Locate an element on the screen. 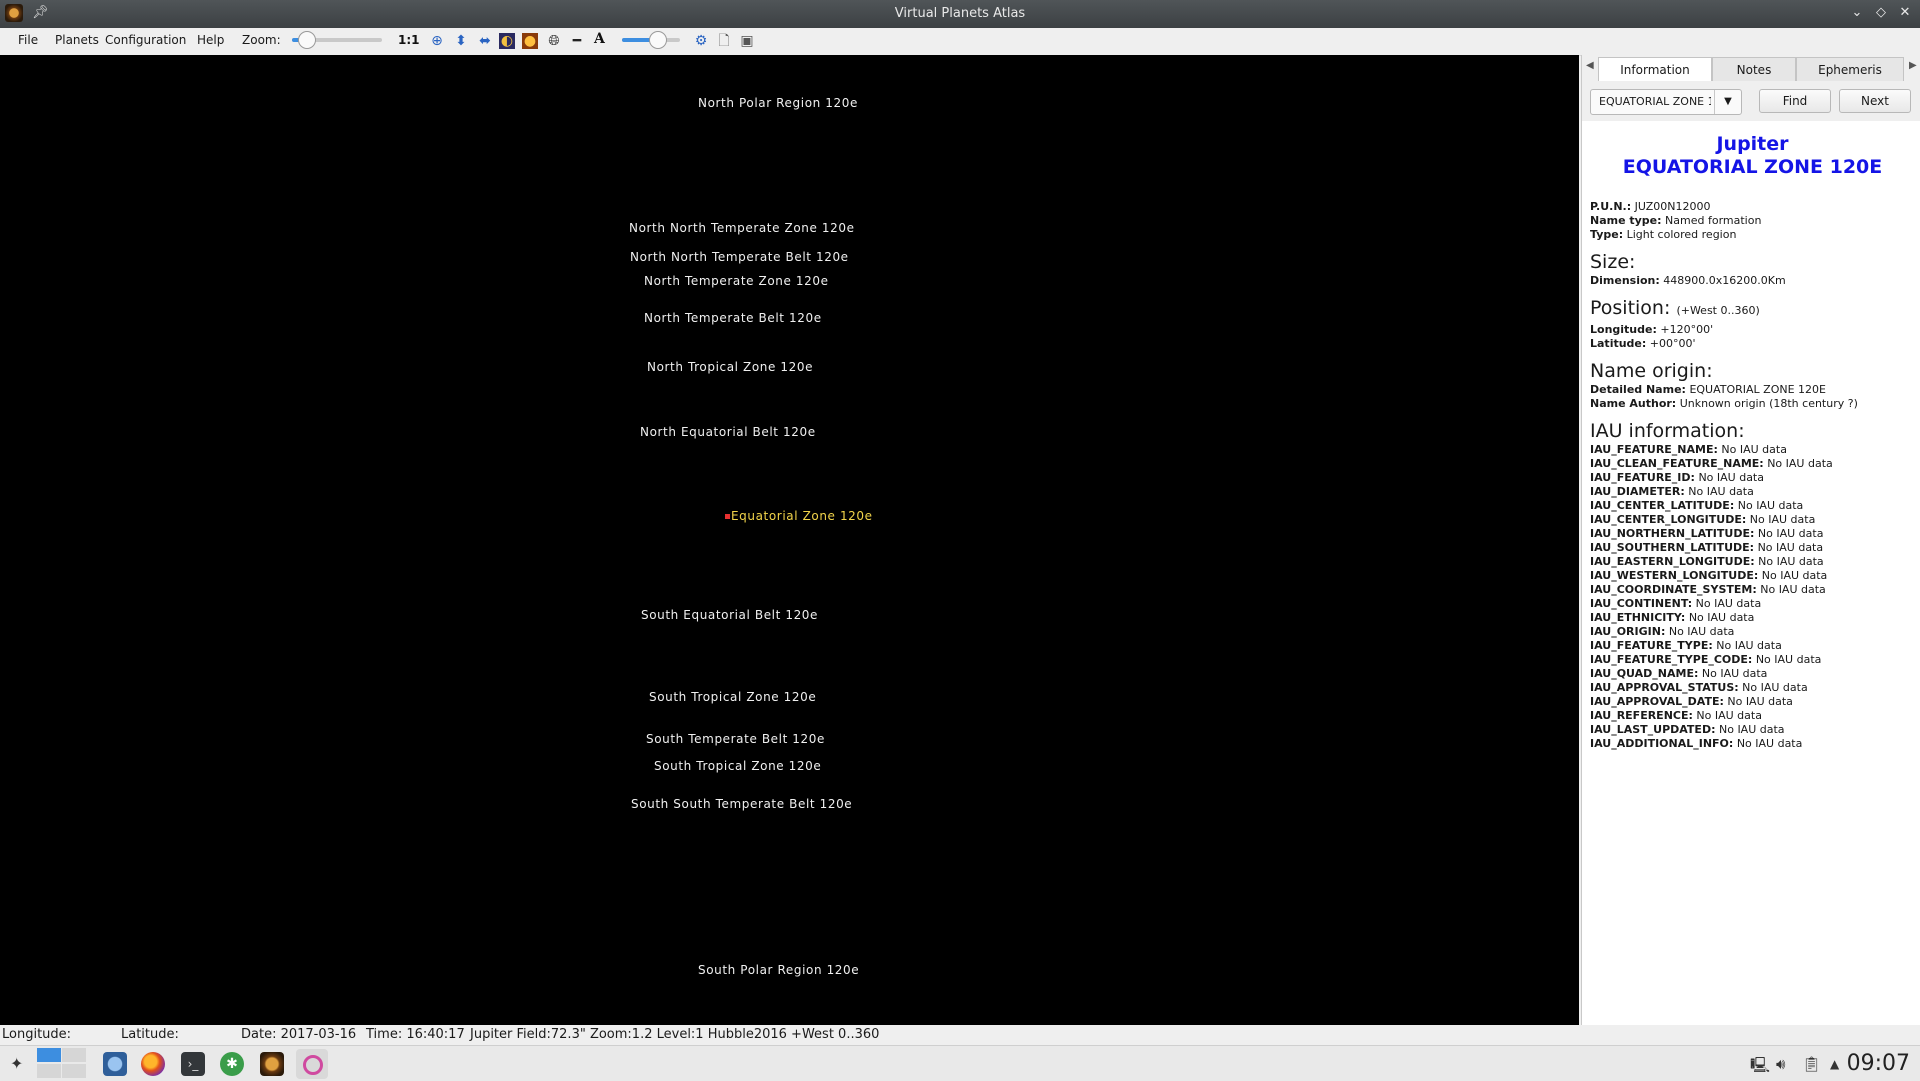  iau-field-label: IAU_ORIGIN: is located at coordinates (1628, 631).